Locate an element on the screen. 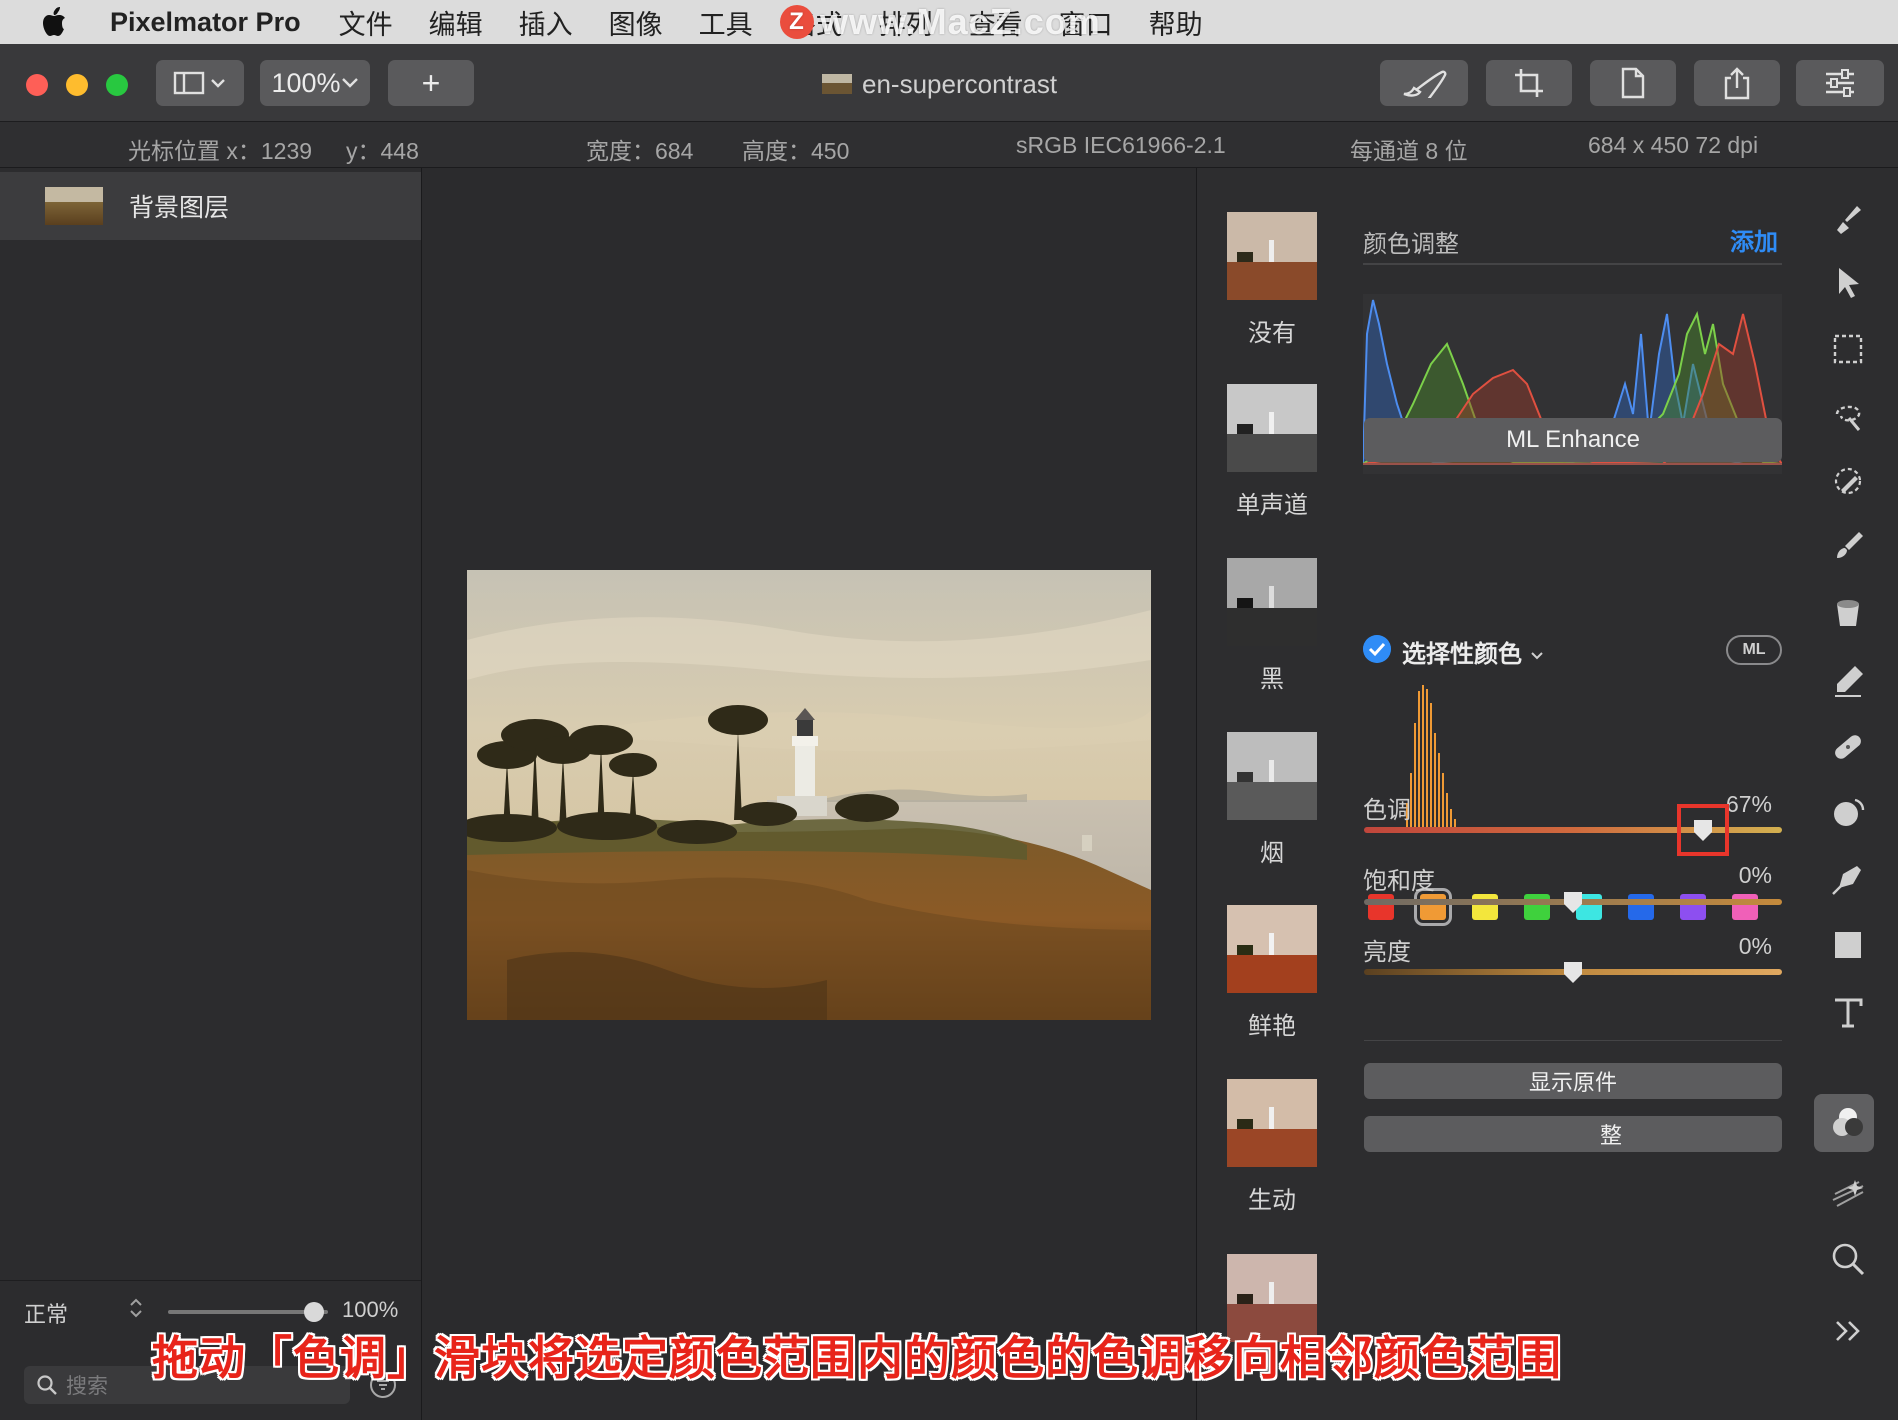  document-title: en-supercontrast is located at coordinates (939, 84).